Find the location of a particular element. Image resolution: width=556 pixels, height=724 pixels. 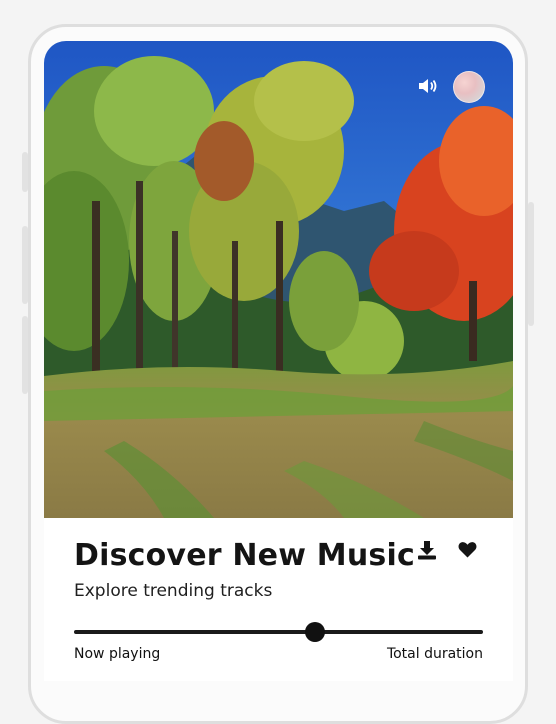

total-duration-label: Total duration is located at coordinates (434, 654).